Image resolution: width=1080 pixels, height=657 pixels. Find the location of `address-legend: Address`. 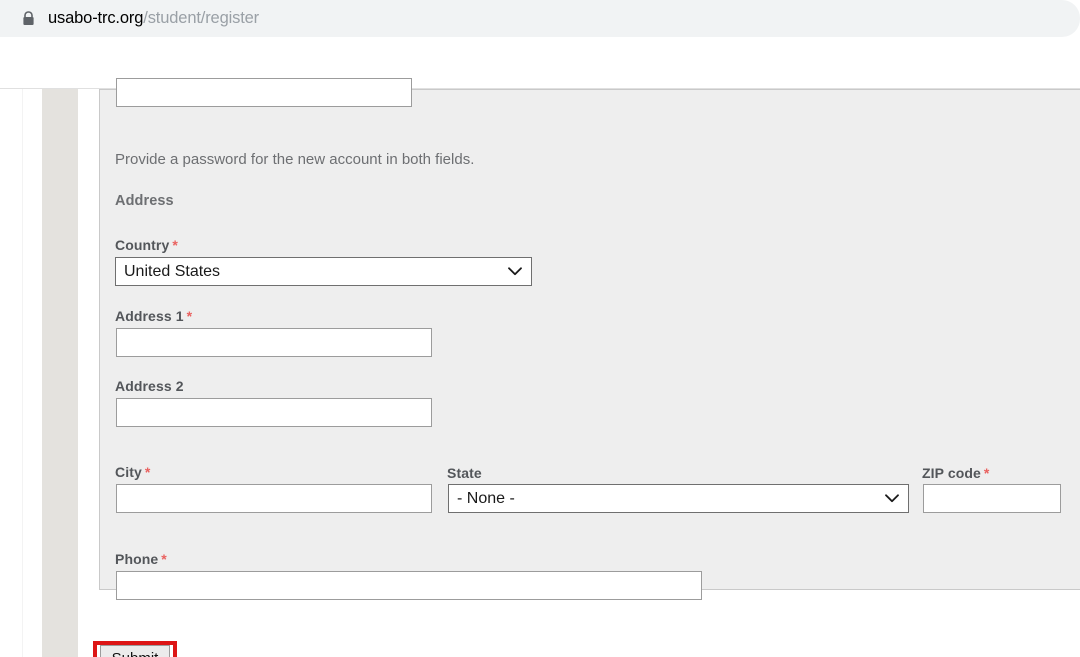

address-legend: Address is located at coordinates (144, 201).